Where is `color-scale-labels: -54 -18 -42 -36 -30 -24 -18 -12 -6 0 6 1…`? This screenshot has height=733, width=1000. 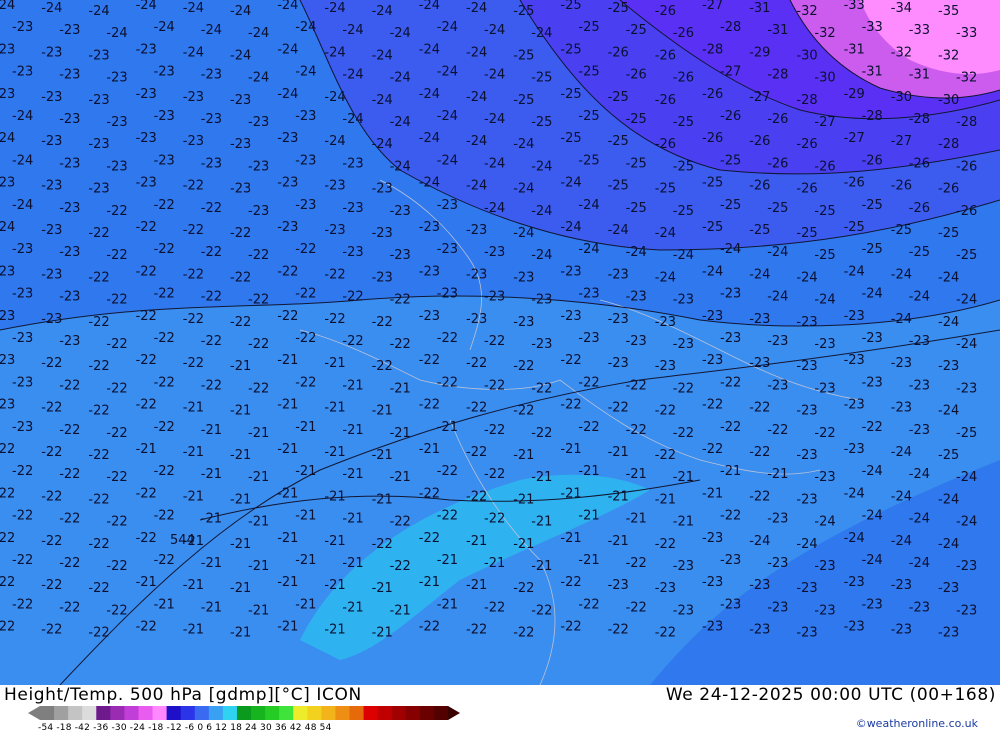 color-scale-labels: -54 -18 -42 -36 -30 -24 -18 -12 -6 0 6 1… is located at coordinates (185, 728).